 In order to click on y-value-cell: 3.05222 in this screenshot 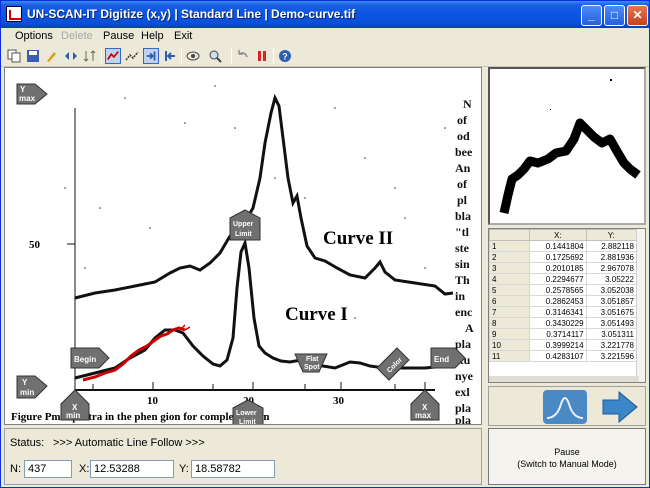, I will do `click(611, 279)`.